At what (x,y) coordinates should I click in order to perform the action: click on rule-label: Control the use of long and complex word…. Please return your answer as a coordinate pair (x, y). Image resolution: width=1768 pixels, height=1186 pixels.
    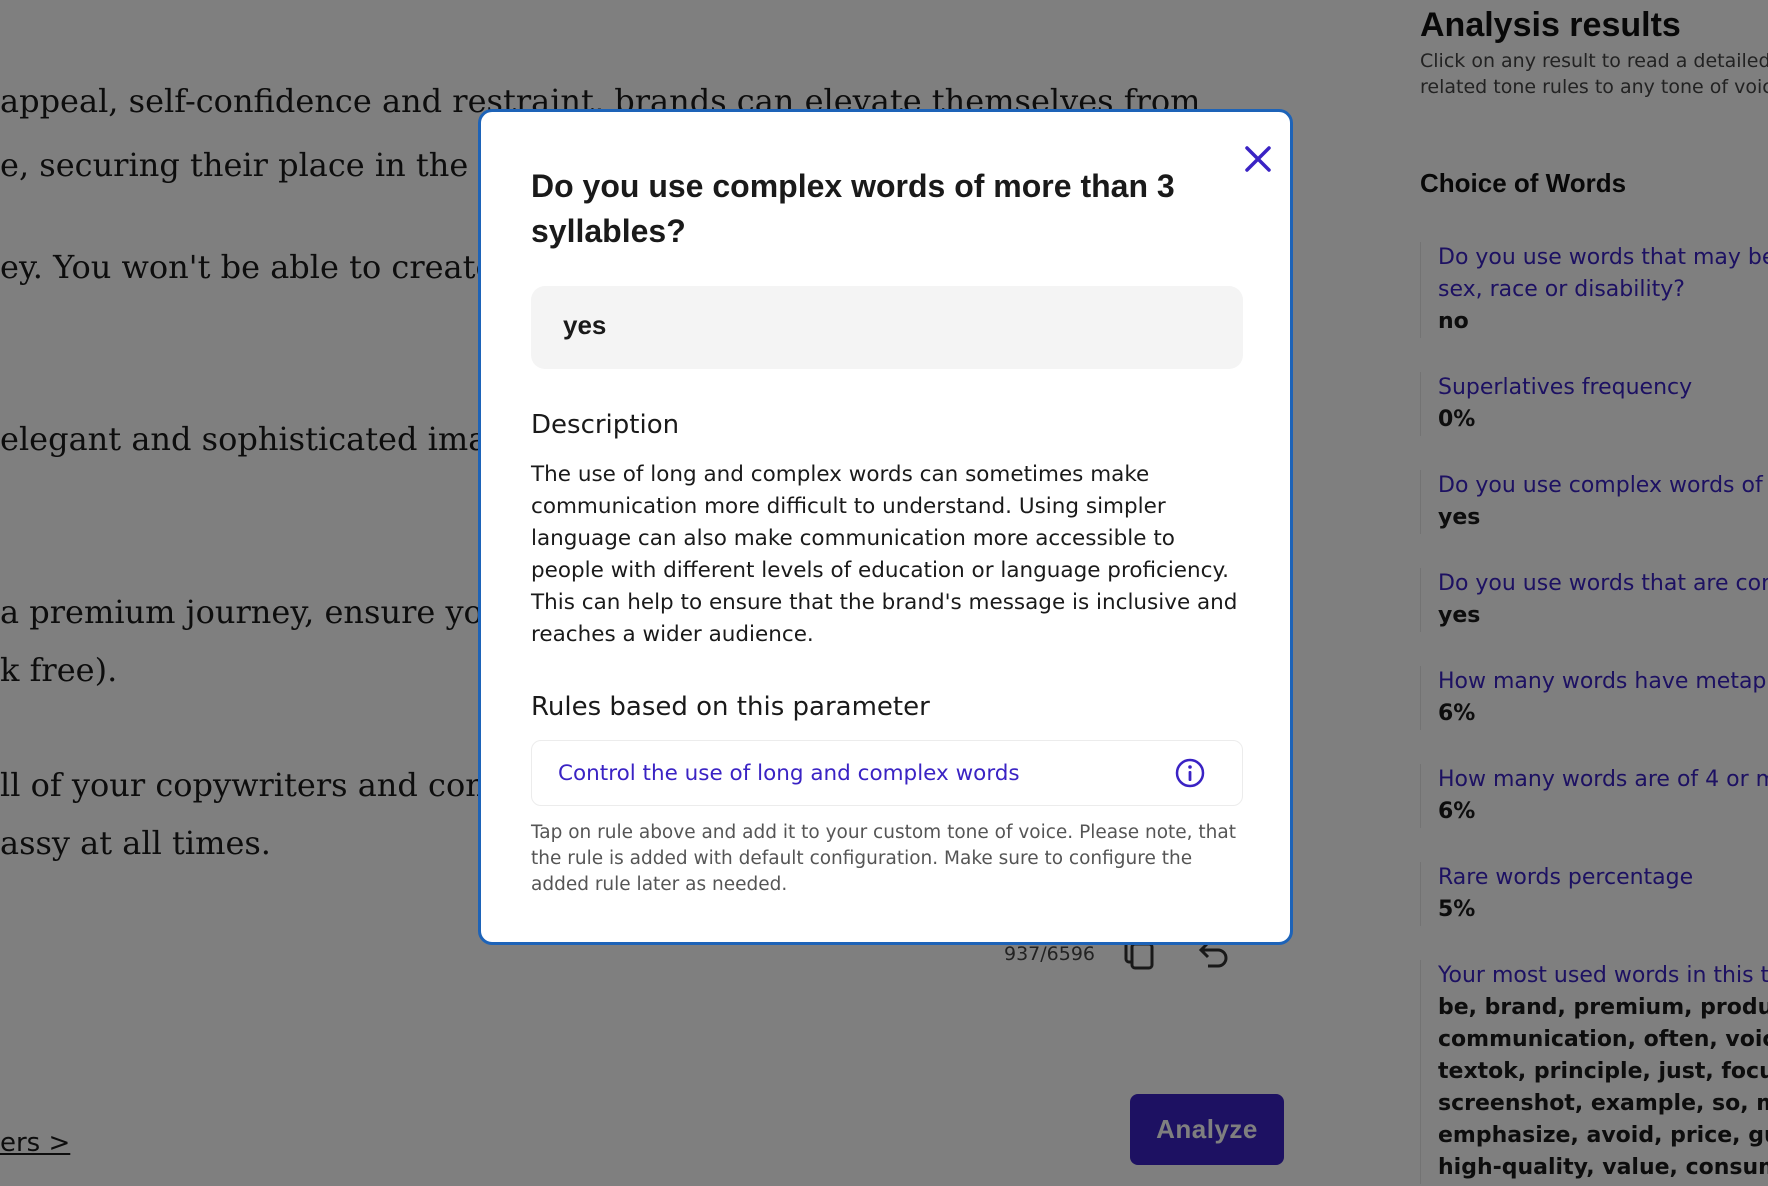
    Looking at the image, I should click on (789, 773).